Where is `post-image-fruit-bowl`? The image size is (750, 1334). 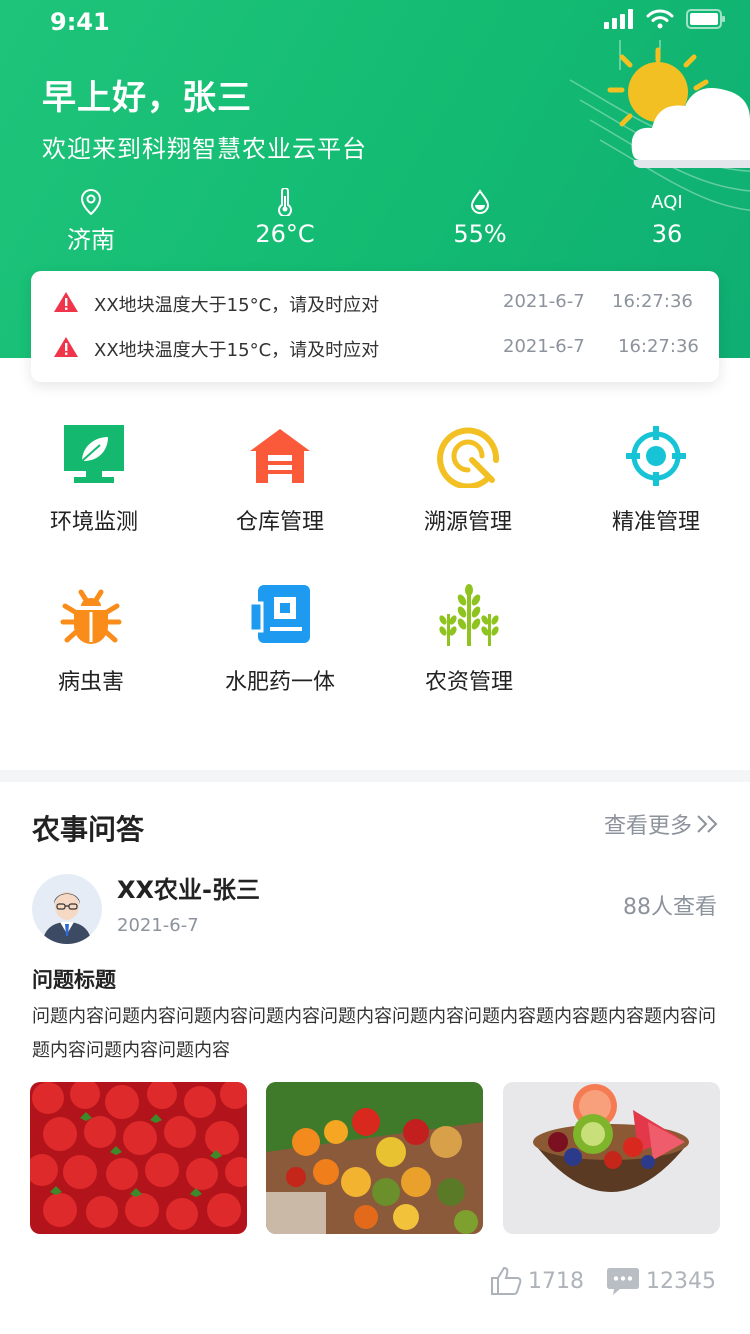 post-image-fruit-bowl is located at coordinates (611, 1158).